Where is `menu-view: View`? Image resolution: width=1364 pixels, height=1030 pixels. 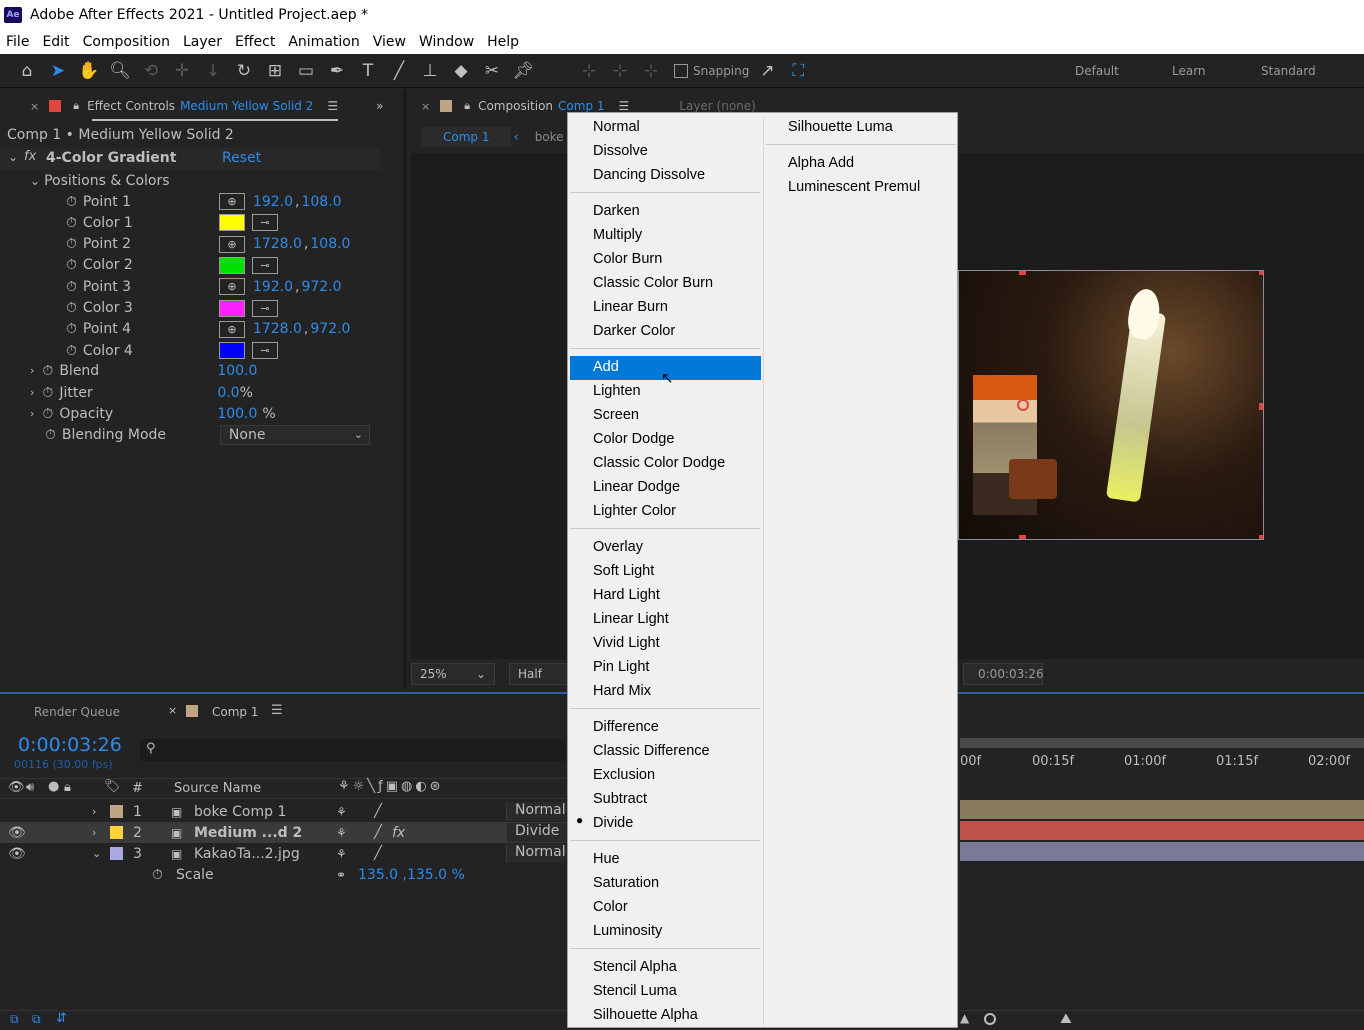 menu-view: View is located at coordinates (389, 42).